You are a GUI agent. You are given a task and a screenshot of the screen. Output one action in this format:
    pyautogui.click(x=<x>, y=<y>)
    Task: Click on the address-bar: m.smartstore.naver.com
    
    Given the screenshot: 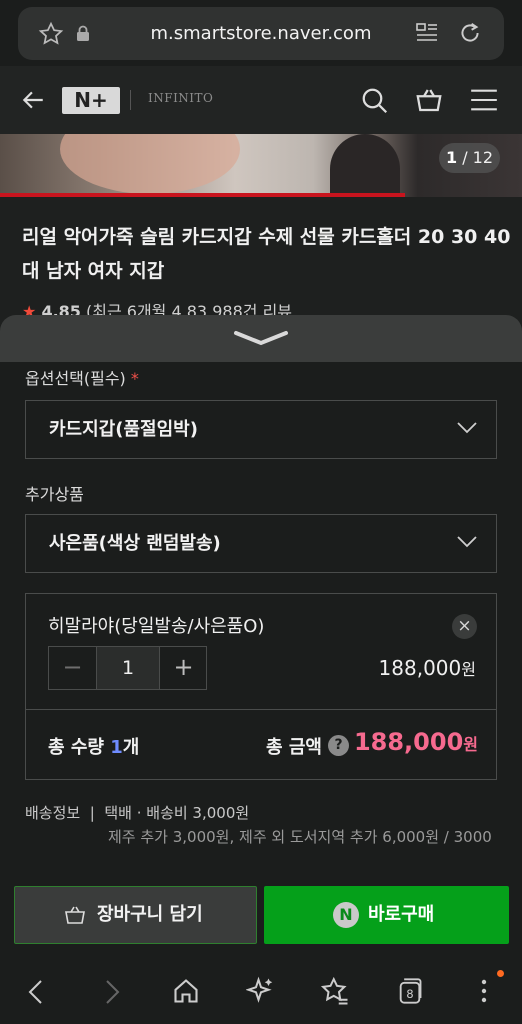 What is the action you would take?
    pyautogui.click(x=261, y=33)
    